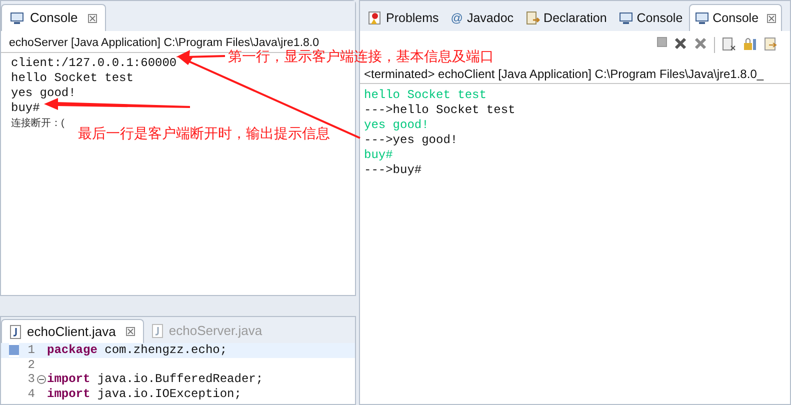 Image resolution: width=791 pixels, height=405 pixels. Describe the element at coordinates (411, 140) in the screenshot. I see `console-line: --->yes good!` at that location.